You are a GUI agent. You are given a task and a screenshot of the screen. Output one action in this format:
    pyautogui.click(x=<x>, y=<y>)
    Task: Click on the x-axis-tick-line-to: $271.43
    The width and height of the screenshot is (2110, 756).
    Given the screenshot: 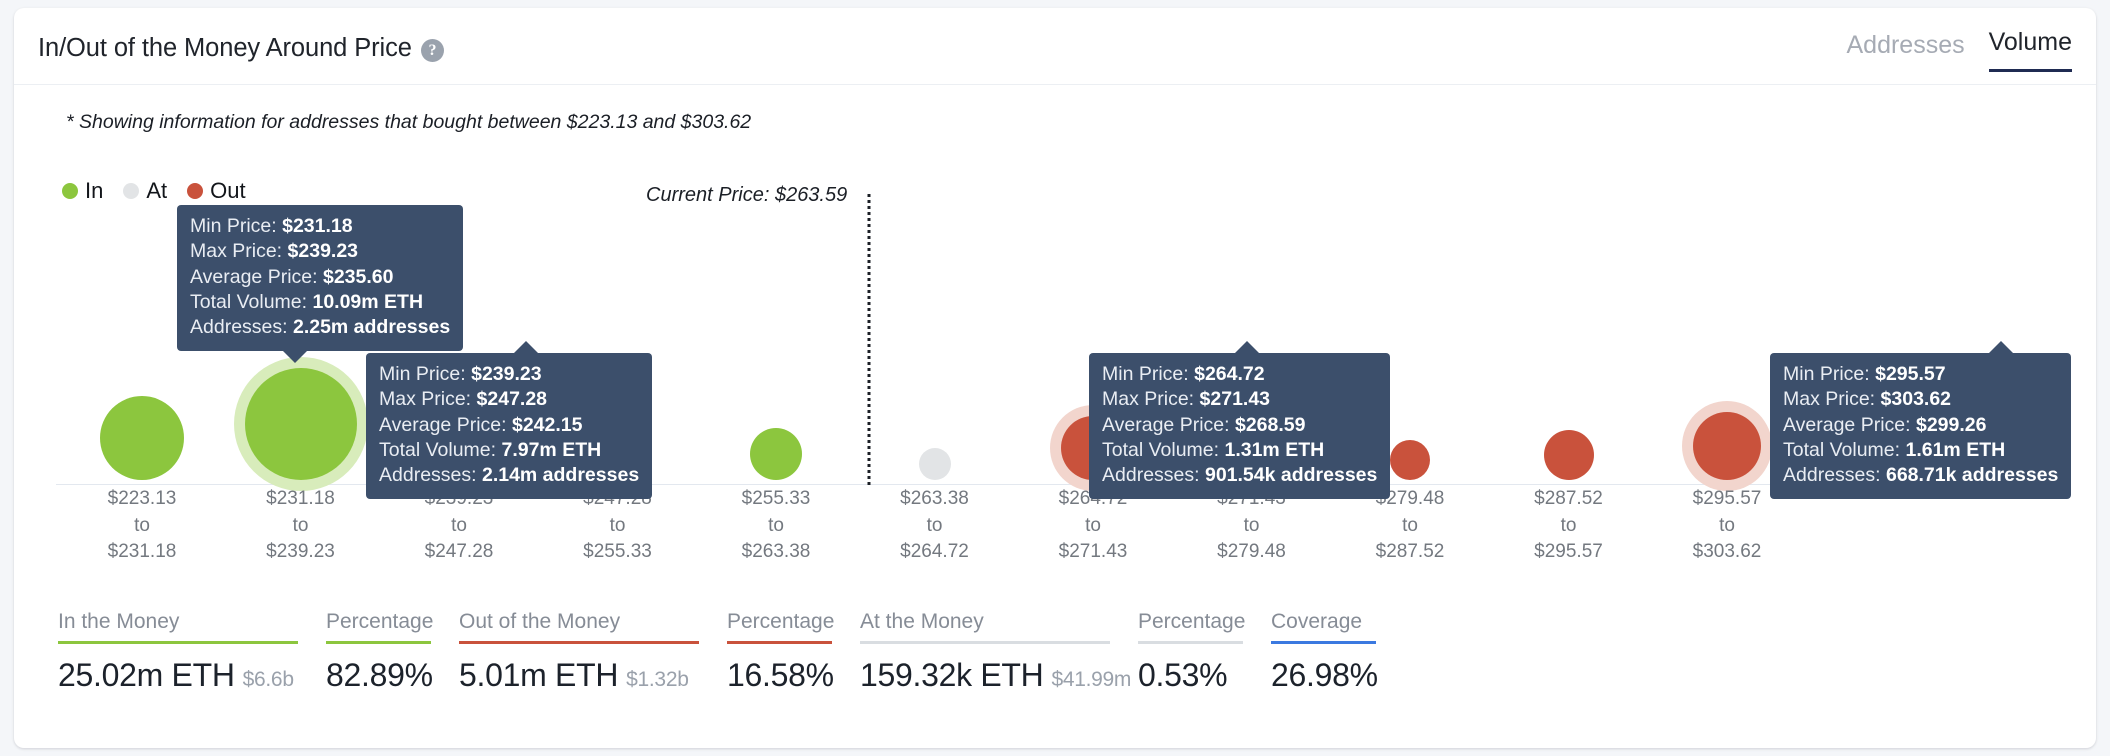 What is the action you would take?
    pyautogui.click(x=1093, y=552)
    